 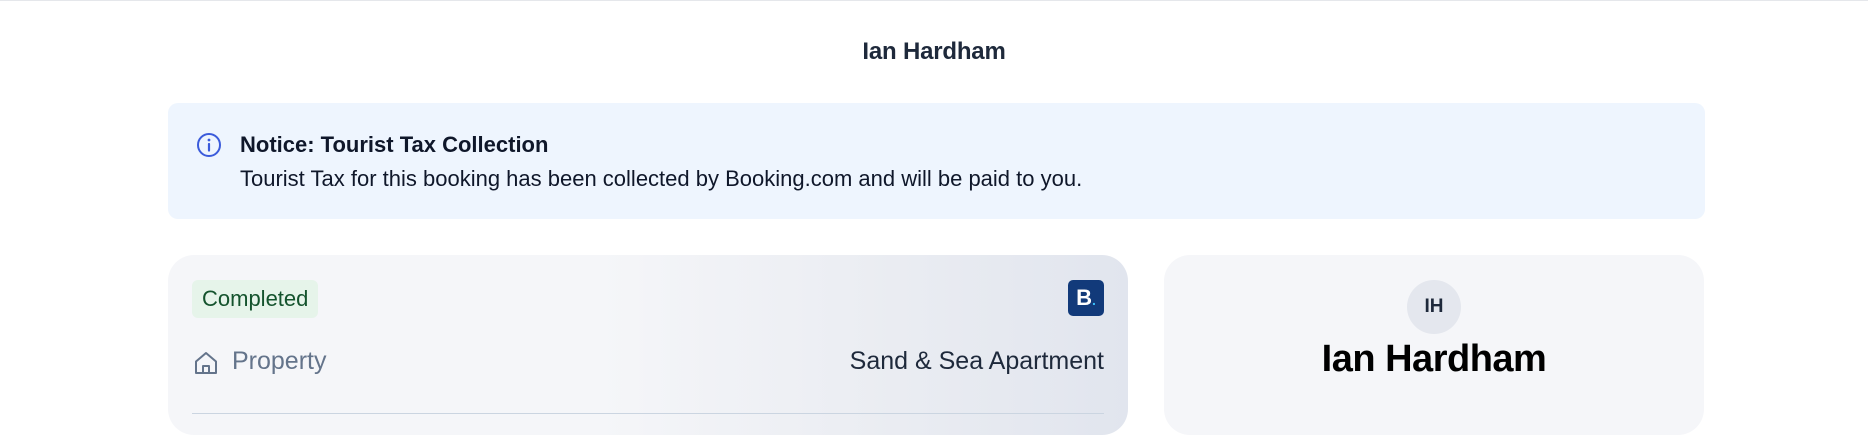 What do you see at coordinates (206, 363) in the screenshot?
I see `home-icon` at bounding box center [206, 363].